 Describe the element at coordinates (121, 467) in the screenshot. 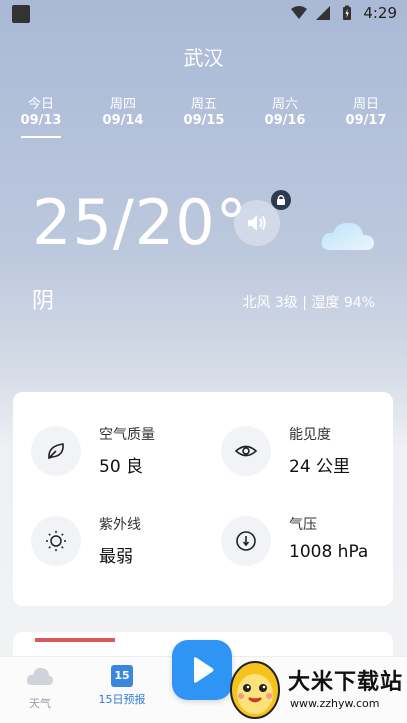

I see `air-quality-value: 50 良` at that location.